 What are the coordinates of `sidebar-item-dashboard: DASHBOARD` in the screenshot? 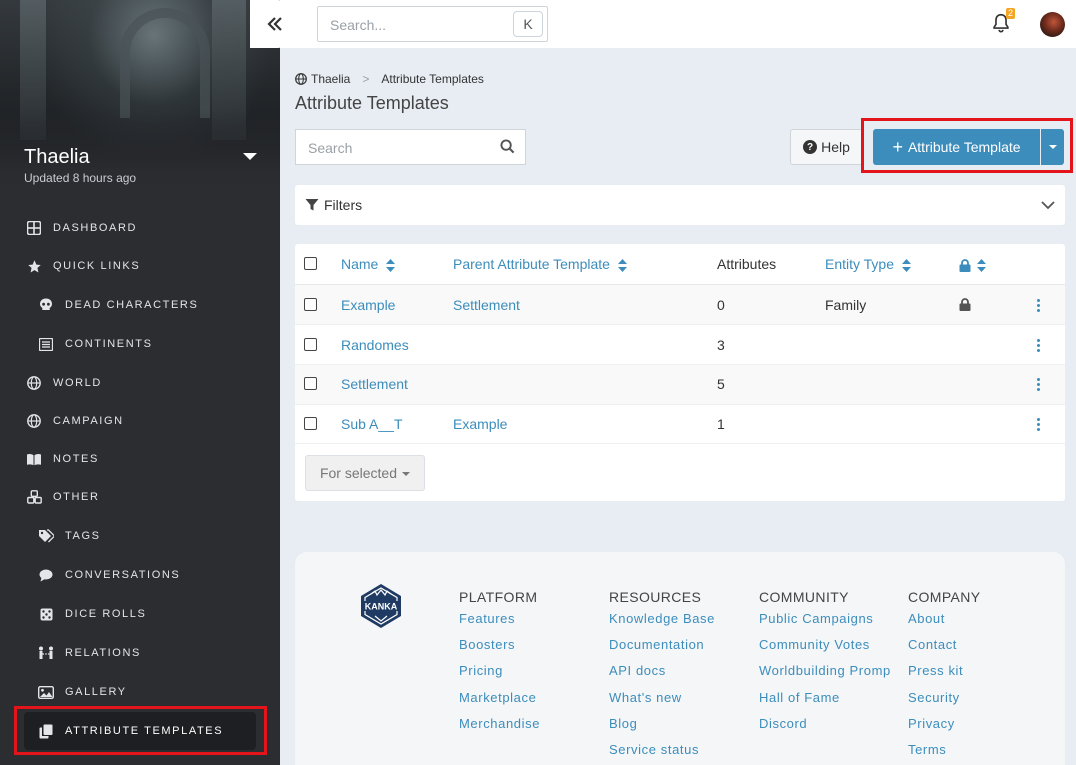 It's located at (135, 228).